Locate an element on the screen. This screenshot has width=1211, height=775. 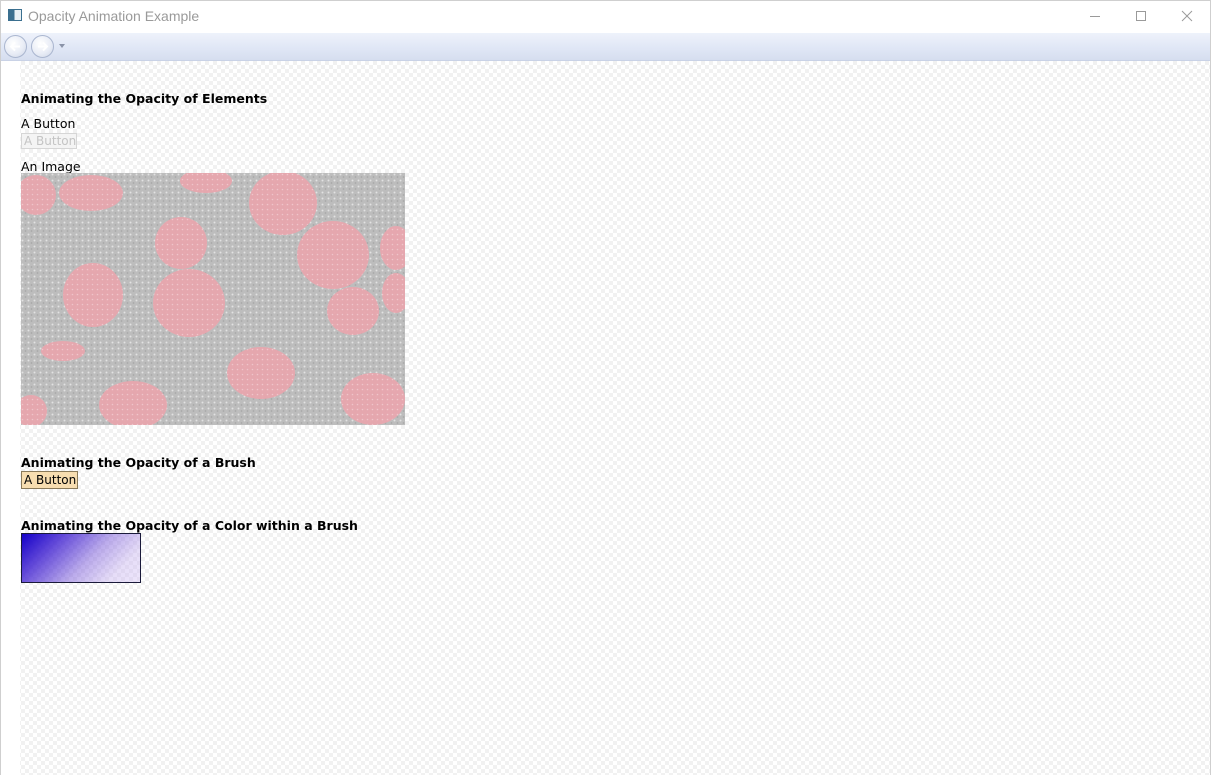
forward-arrow-icon is located at coordinates (43, 46).